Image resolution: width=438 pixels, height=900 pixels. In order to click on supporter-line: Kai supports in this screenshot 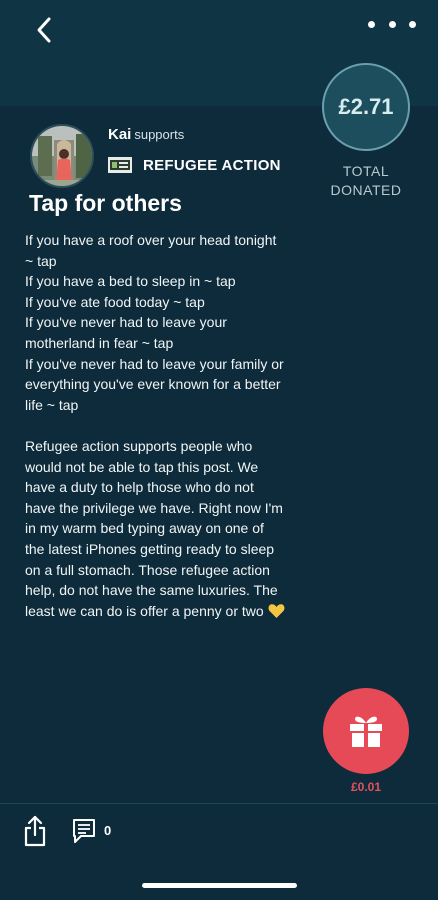, I will do `click(146, 134)`.